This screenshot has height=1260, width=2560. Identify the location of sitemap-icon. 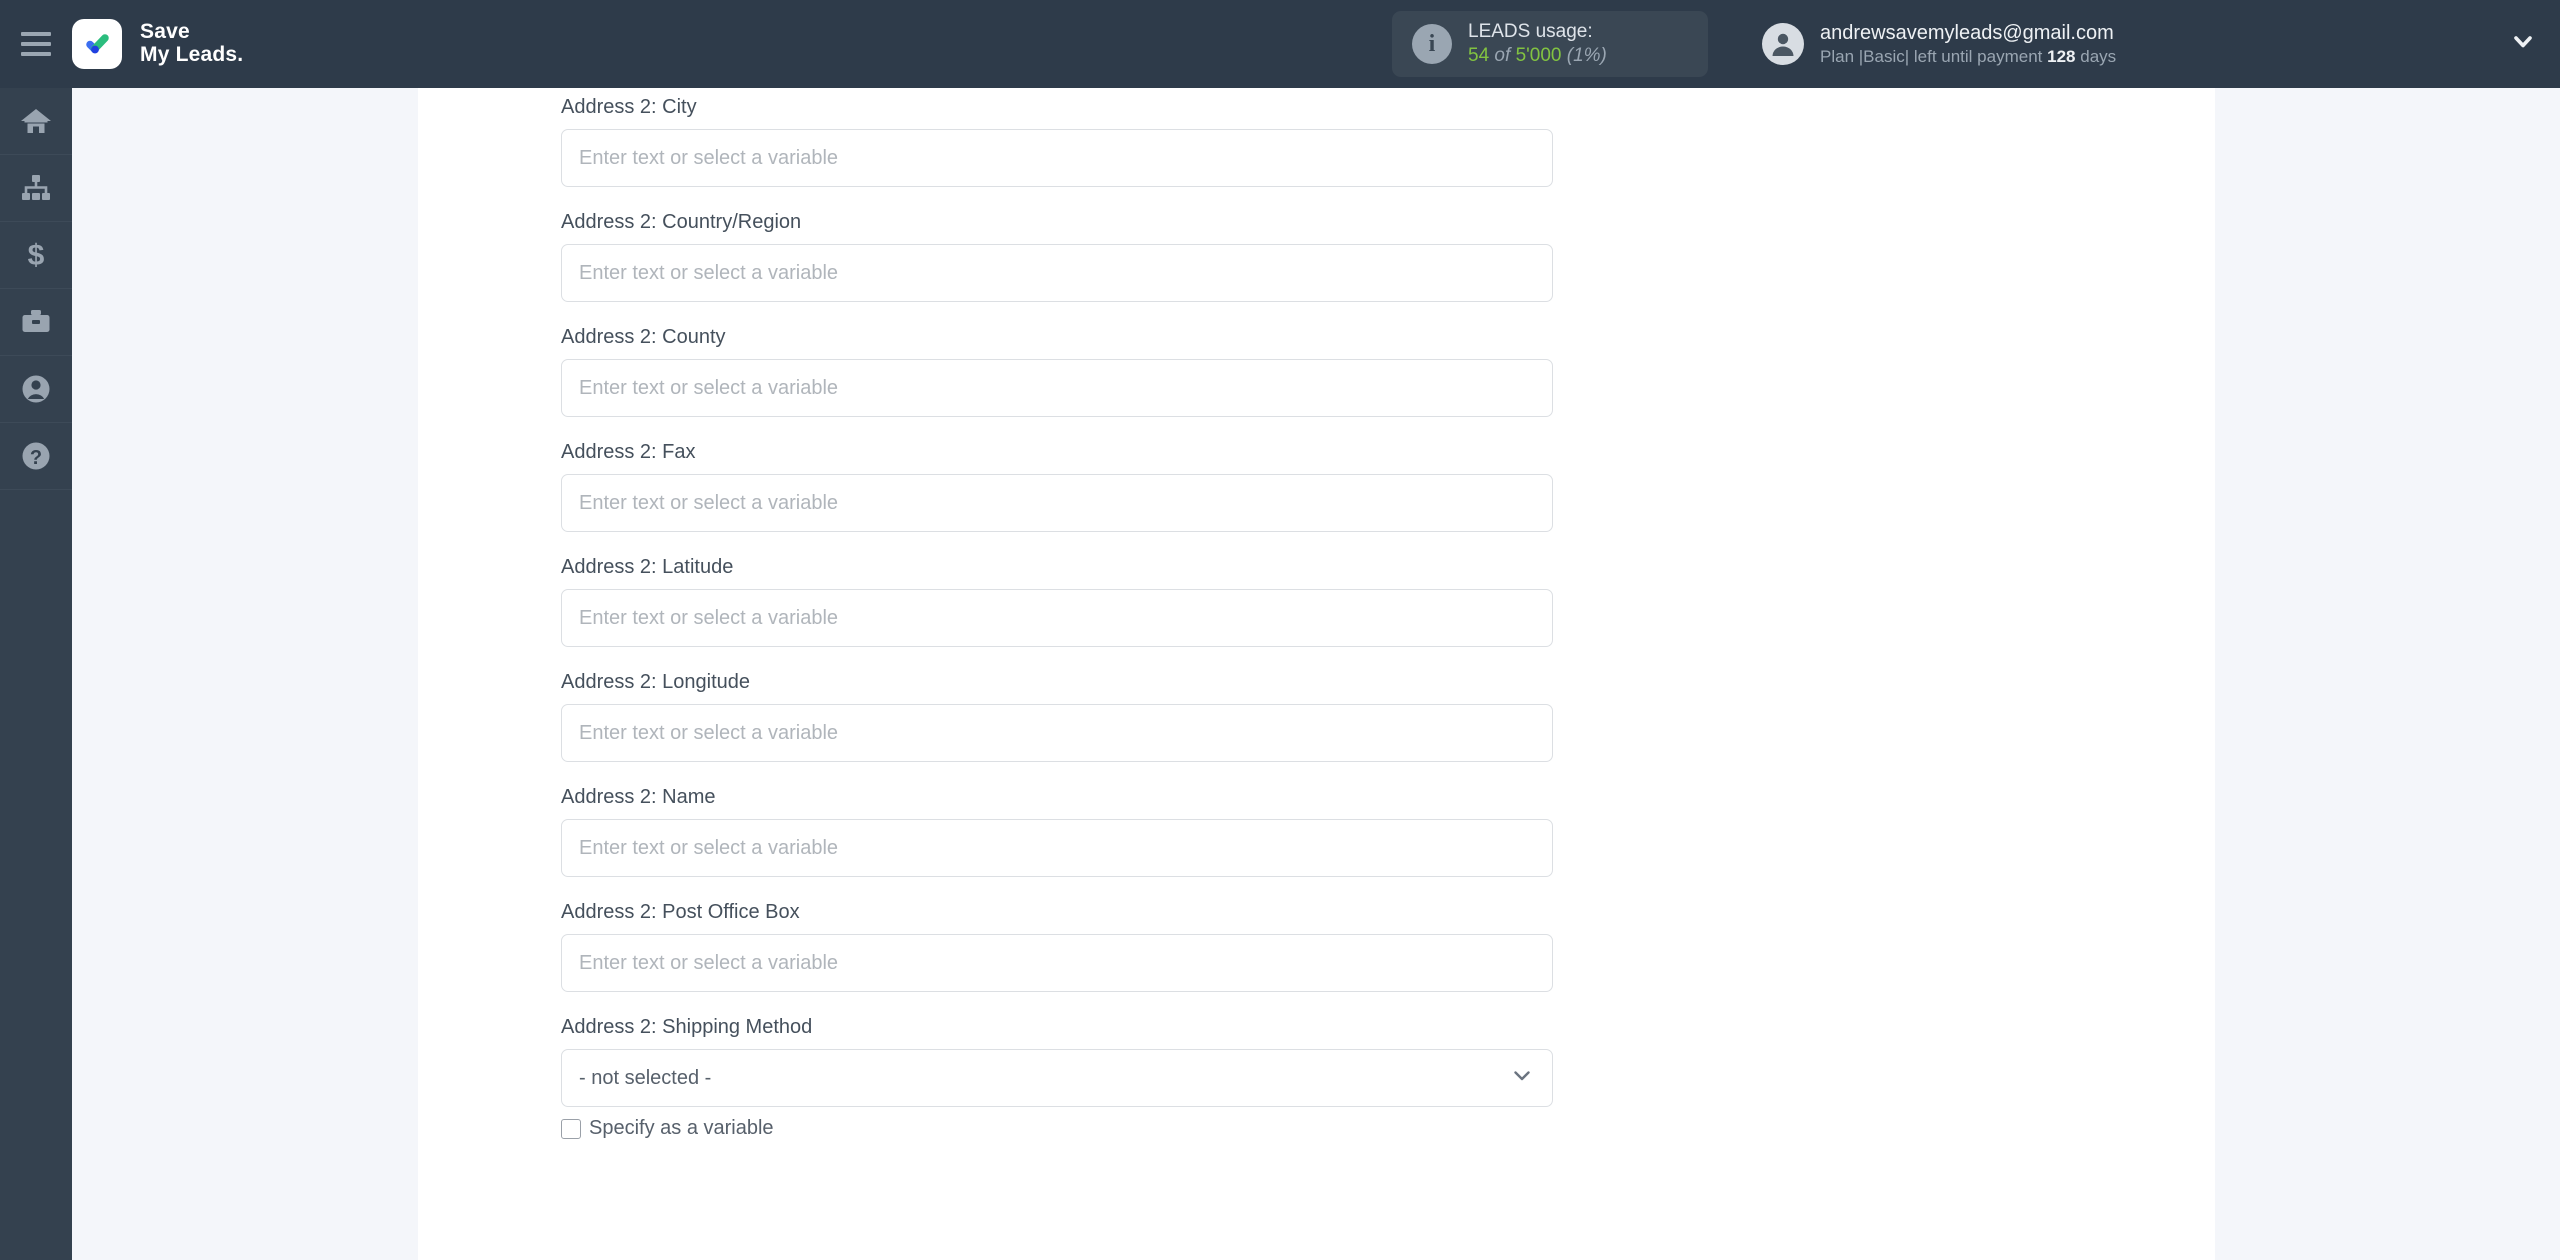
(36, 188).